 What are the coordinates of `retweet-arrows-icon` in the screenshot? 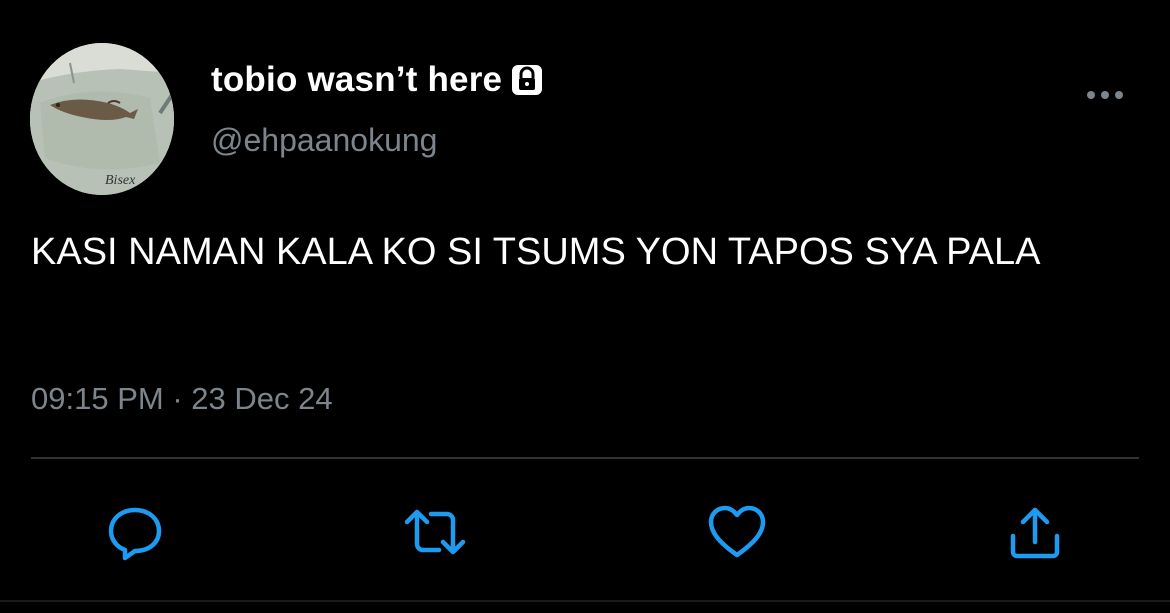 It's located at (435, 532).